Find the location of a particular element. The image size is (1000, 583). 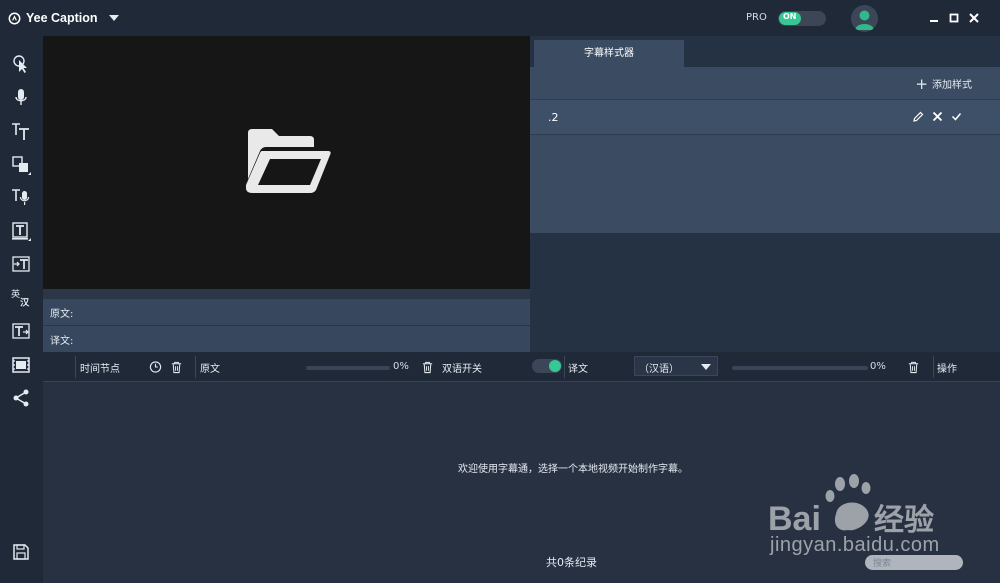

text-voice-icon is located at coordinates (21, 197).